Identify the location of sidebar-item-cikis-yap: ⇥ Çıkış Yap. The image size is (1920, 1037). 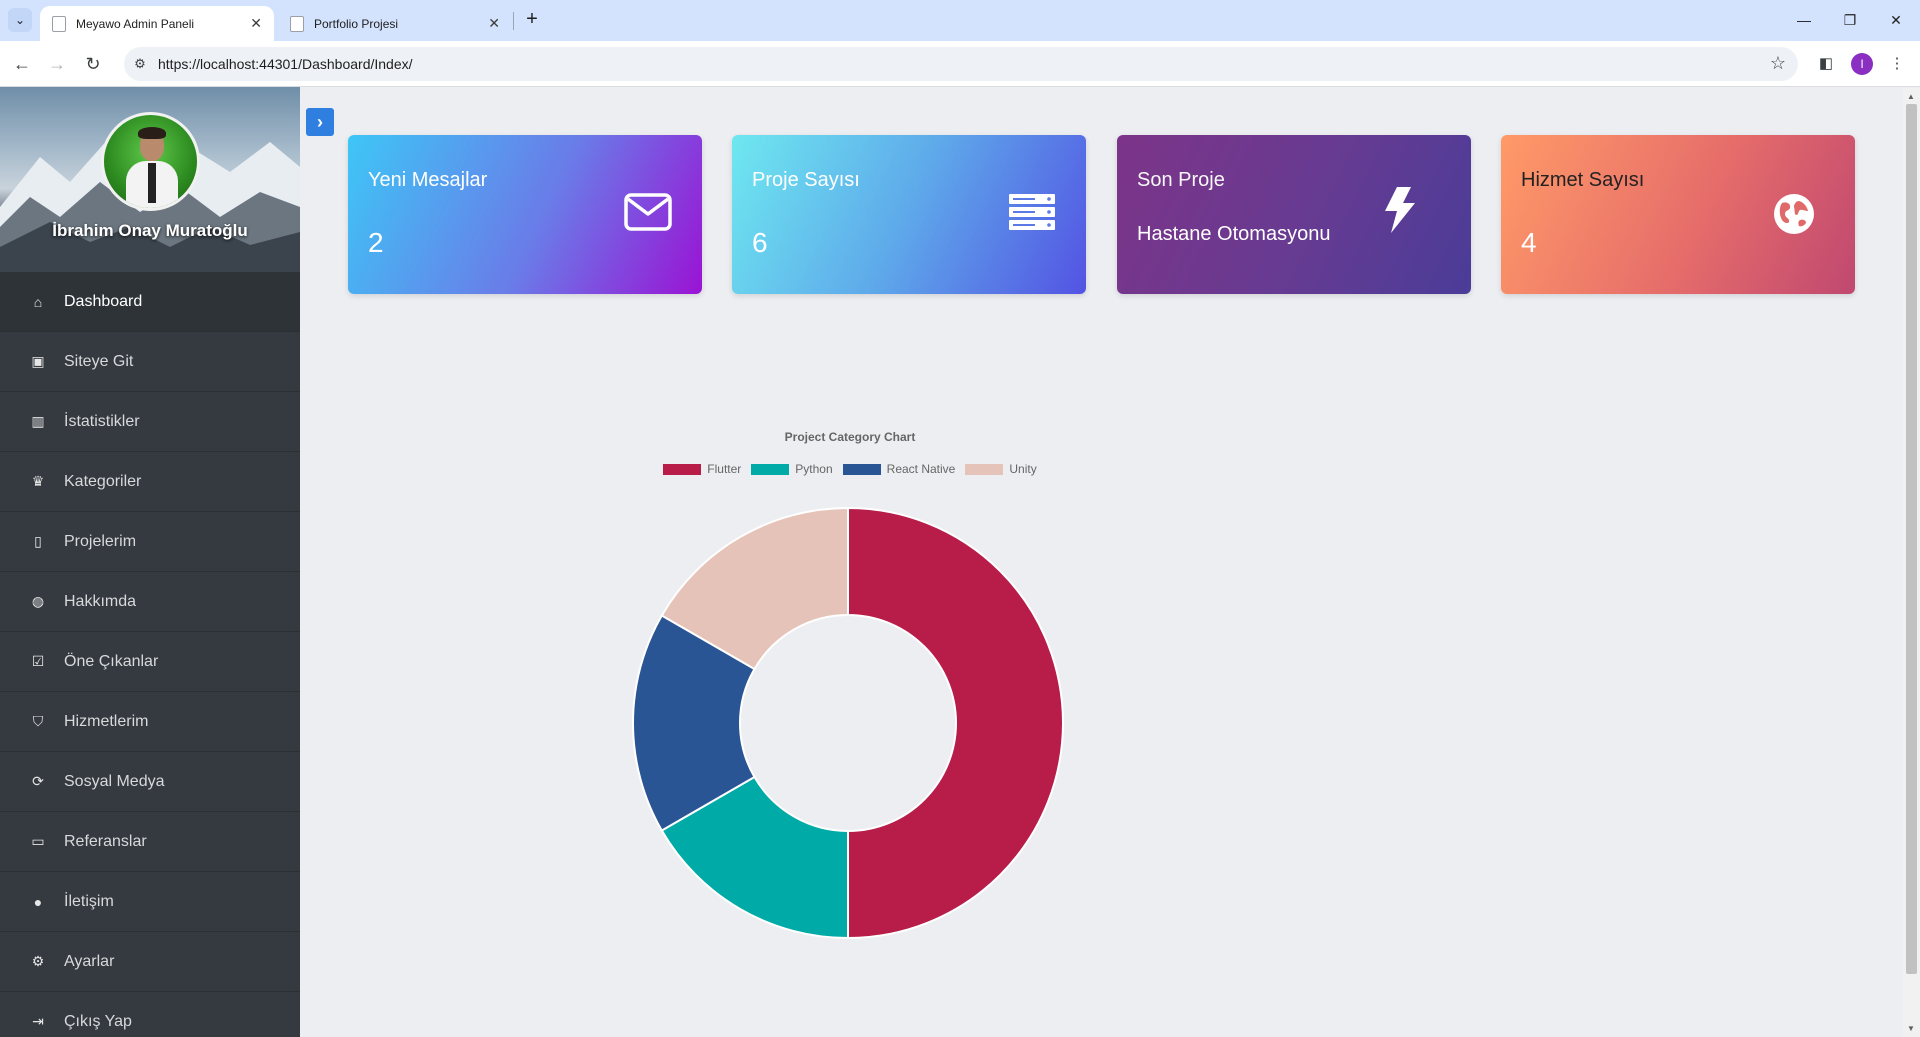
(150, 1014).